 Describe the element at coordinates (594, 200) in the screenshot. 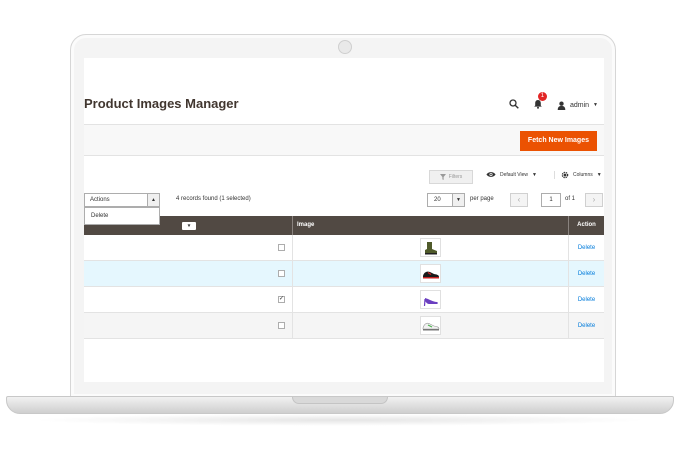

I see `next-page-button: ›` at that location.